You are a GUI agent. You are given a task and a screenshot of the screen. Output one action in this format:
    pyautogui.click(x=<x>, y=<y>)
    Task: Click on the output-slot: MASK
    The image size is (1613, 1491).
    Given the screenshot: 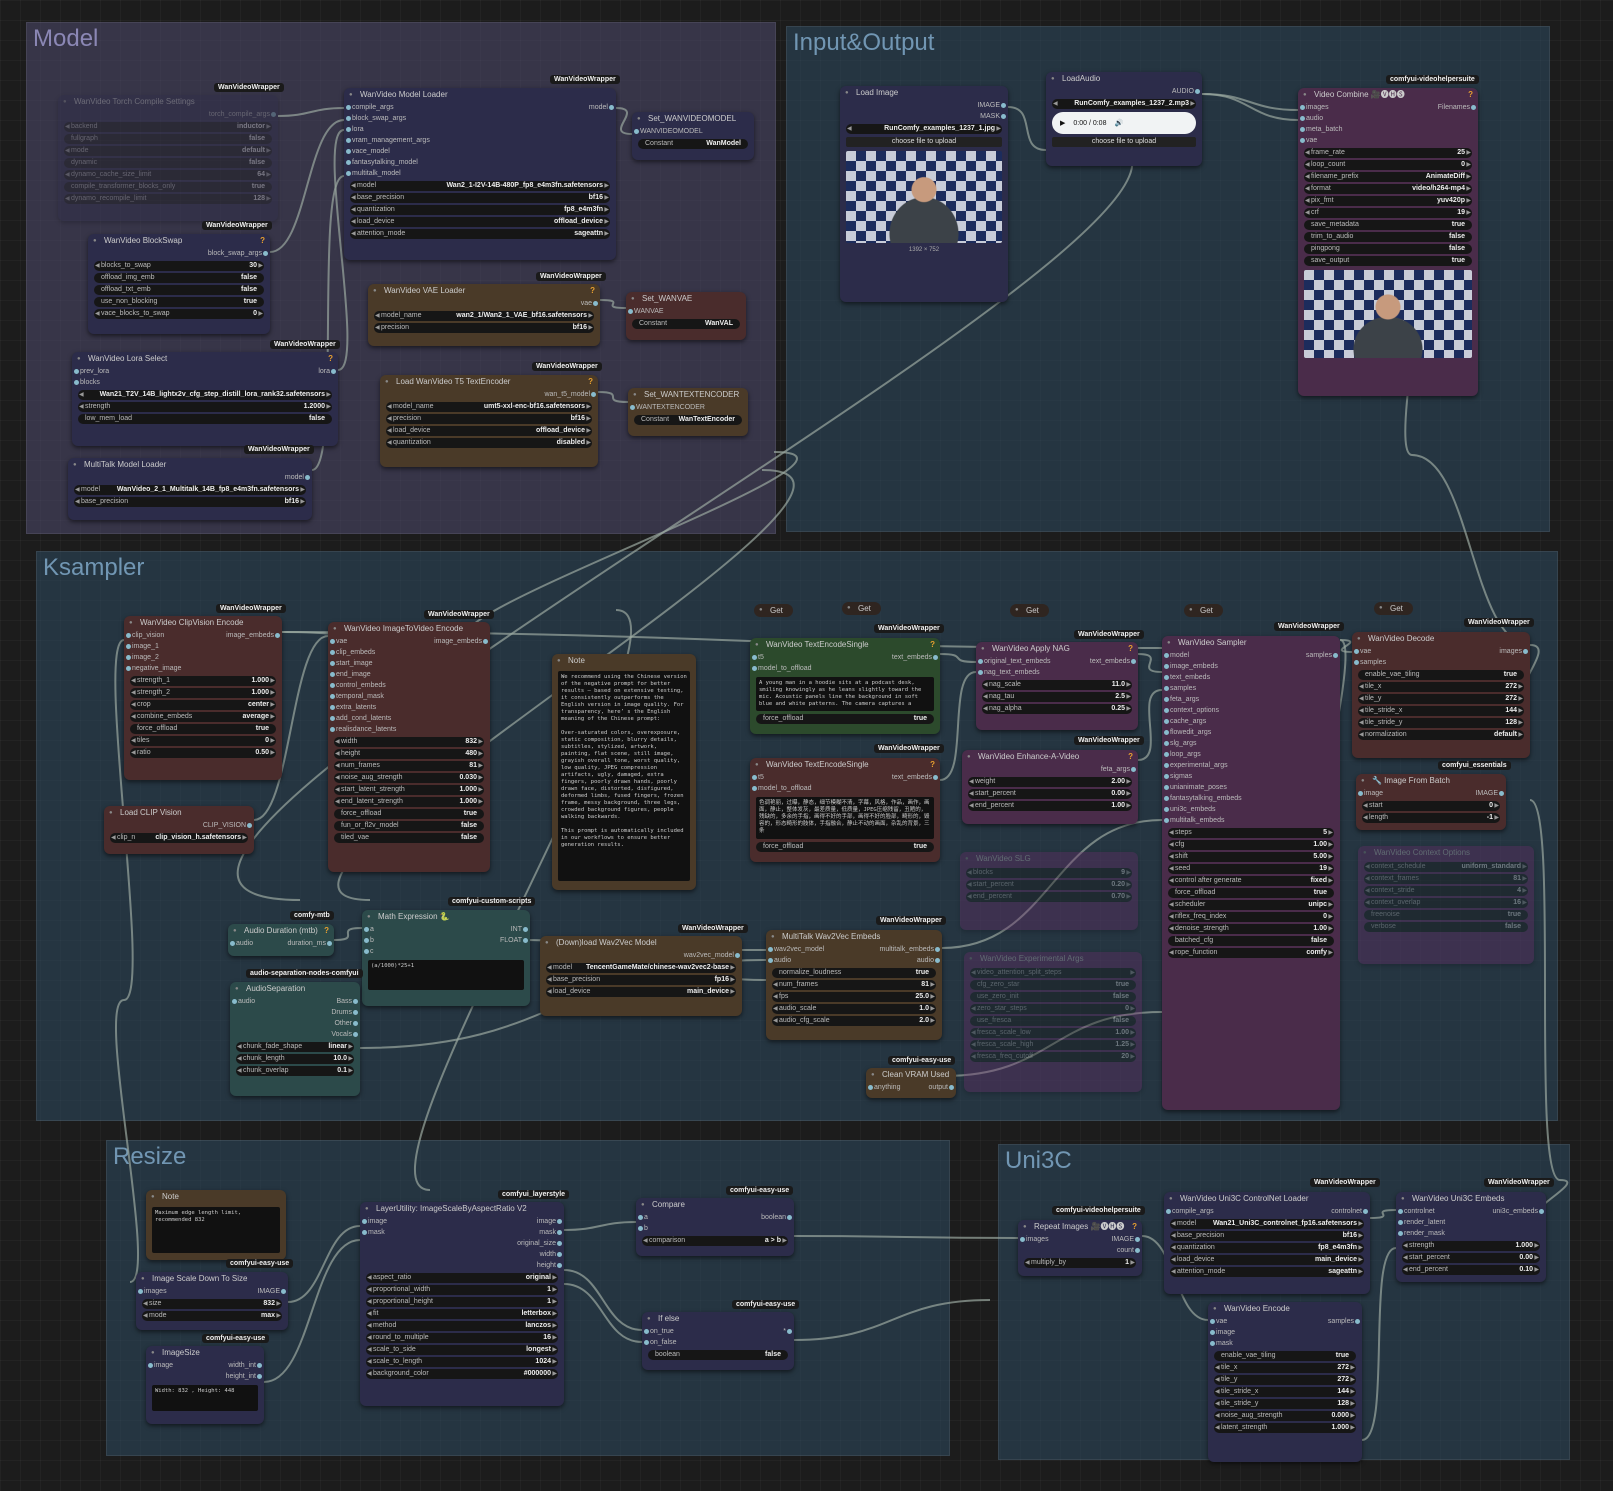 What is the action you would take?
    pyautogui.click(x=924, y=116)
    